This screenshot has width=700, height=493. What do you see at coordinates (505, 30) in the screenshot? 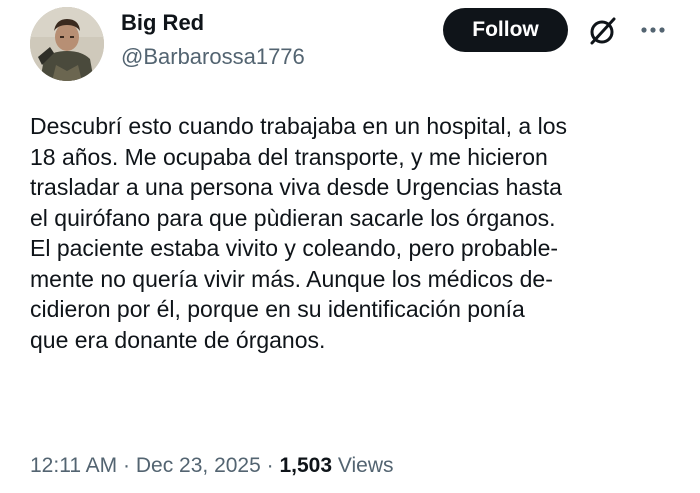
I see `follow-button: Follow` at bounding box center [505, 30].